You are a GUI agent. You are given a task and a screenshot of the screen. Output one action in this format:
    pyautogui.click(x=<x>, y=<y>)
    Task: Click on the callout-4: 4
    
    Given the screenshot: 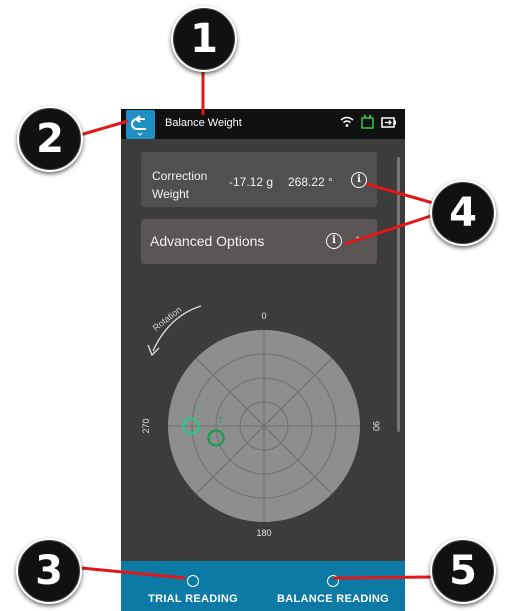 What is the action you would take?
    pyautogui.click(x=463, y=213)
    